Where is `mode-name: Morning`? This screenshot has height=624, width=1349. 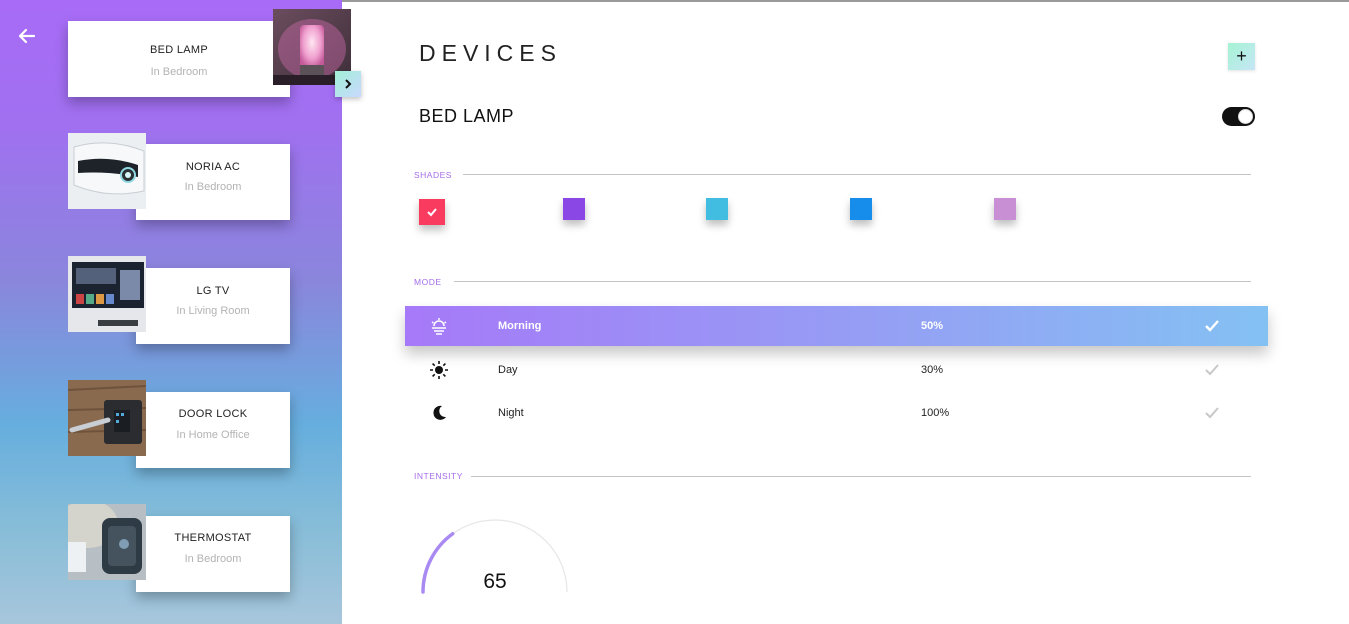
mode-name: Morning is located at coordinates (520, 326).